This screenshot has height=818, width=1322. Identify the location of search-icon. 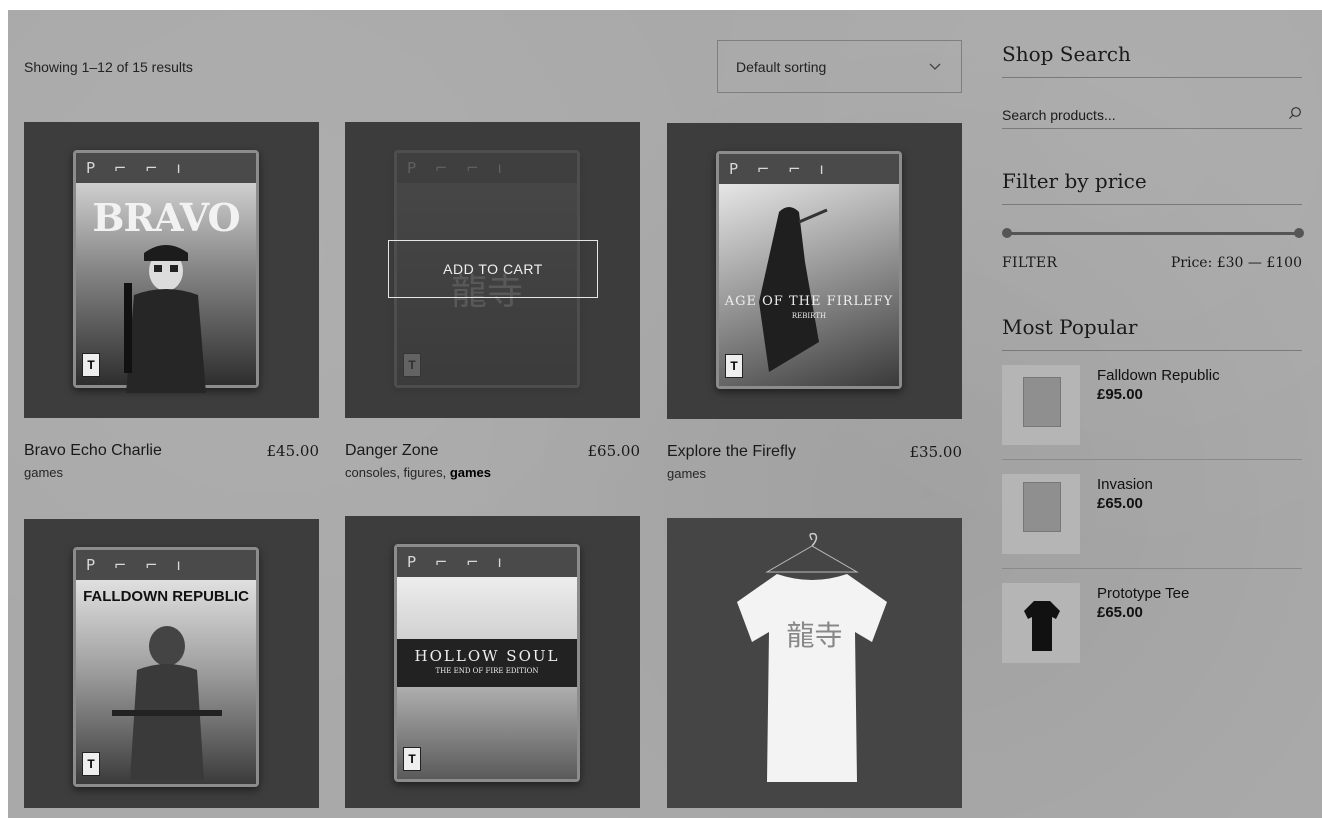
(1295, 114).